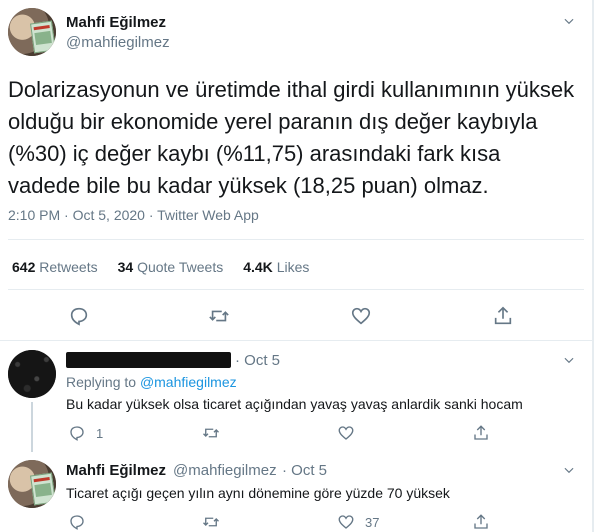 The image size is (594, 532). What do you see at coordinates (125, 267) in the screenshot?
I see `quote-count: 34` at bounding box center [125, 267].